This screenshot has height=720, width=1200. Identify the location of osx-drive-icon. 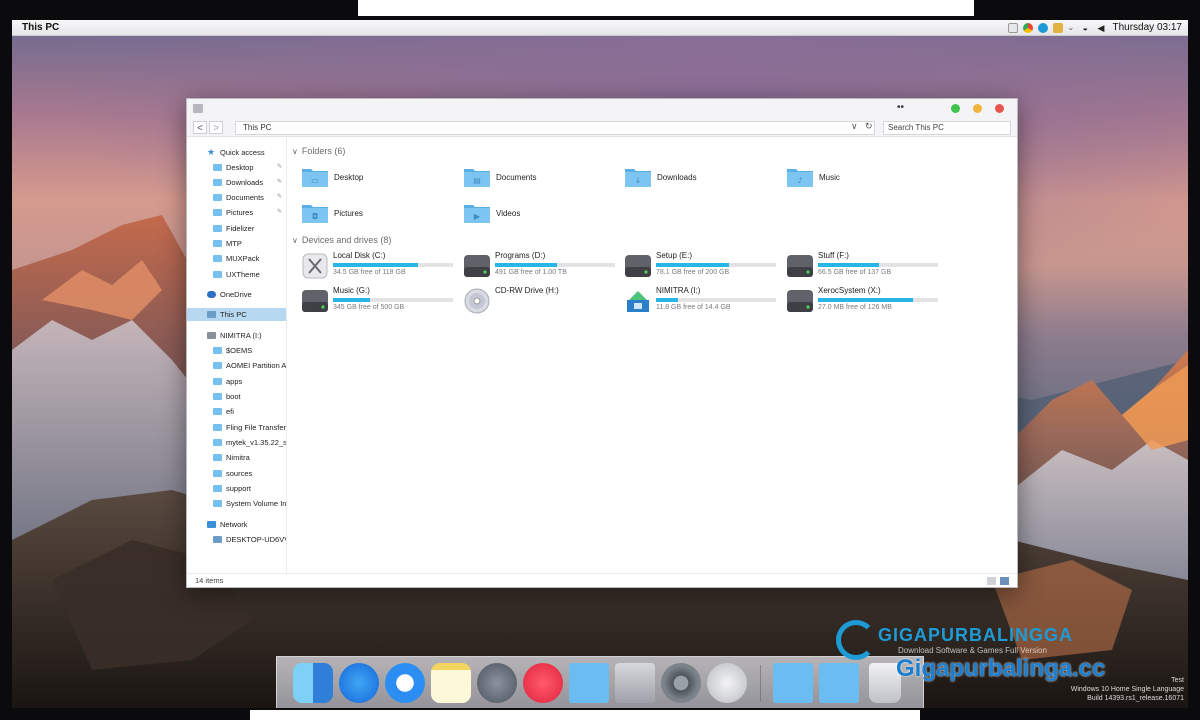
(315, 266).